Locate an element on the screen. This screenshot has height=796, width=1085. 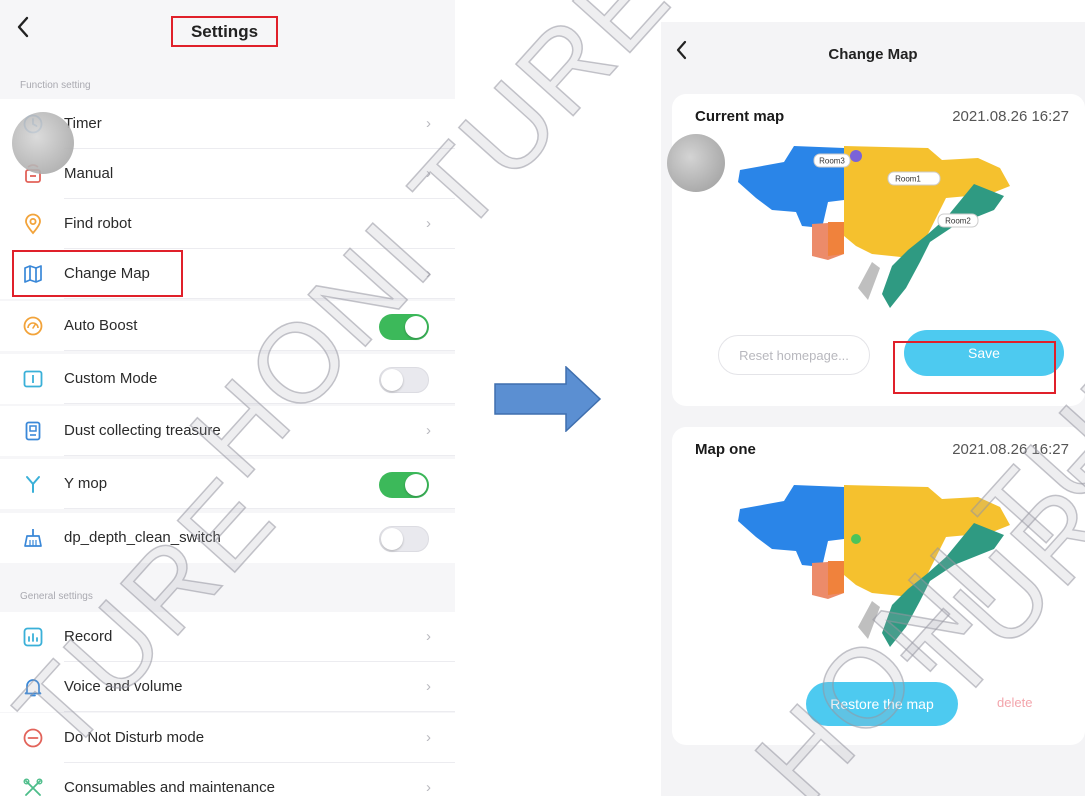
card-title: Current map is located at coordinates (740, 116).